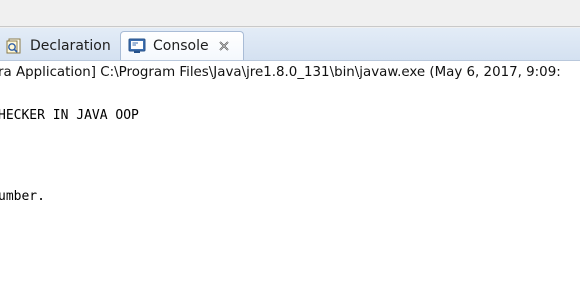 This screenshot has height=305, width=580. I want to click on tab-declaration: Declaration, so click(59, 45).